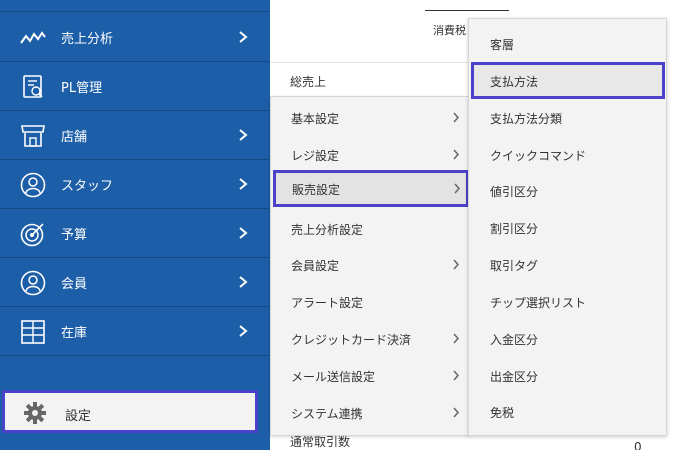  I want to click on menu-item-tax-free: 免税, so click(567, 411).